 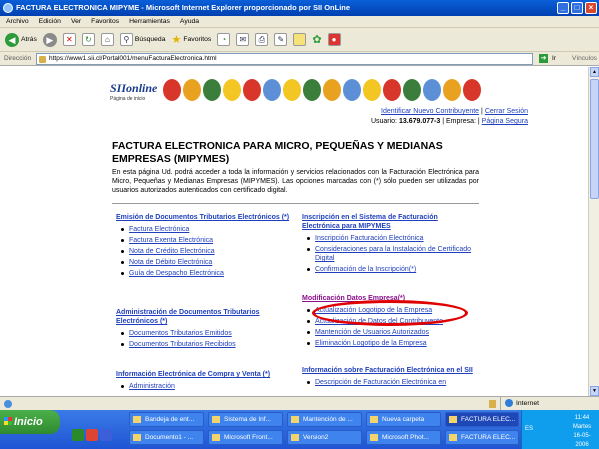 What do you see at coordinates (30, 422) in the screenshot?
I see `start-button: Inicio` at bounding box center [30, 422].